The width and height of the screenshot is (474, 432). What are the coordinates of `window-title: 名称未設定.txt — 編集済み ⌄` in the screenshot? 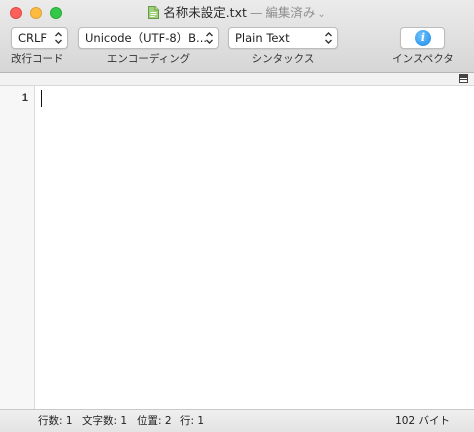 It's located at (237, 13).